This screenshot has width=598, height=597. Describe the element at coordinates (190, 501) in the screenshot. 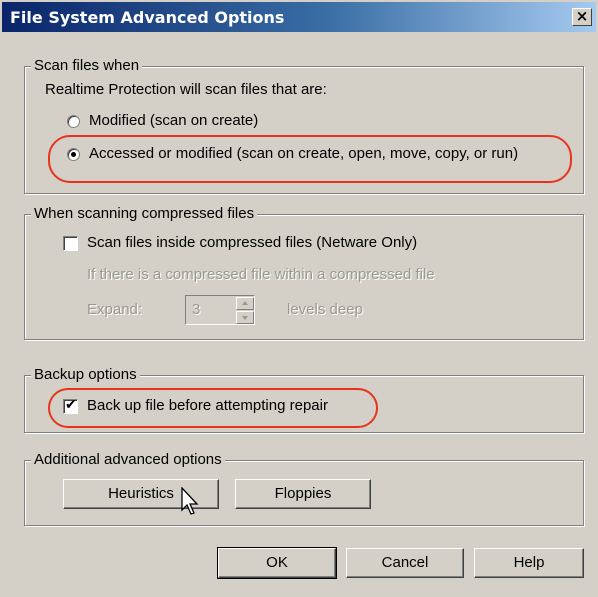

I see `mouse-pointer-icon` at that location.